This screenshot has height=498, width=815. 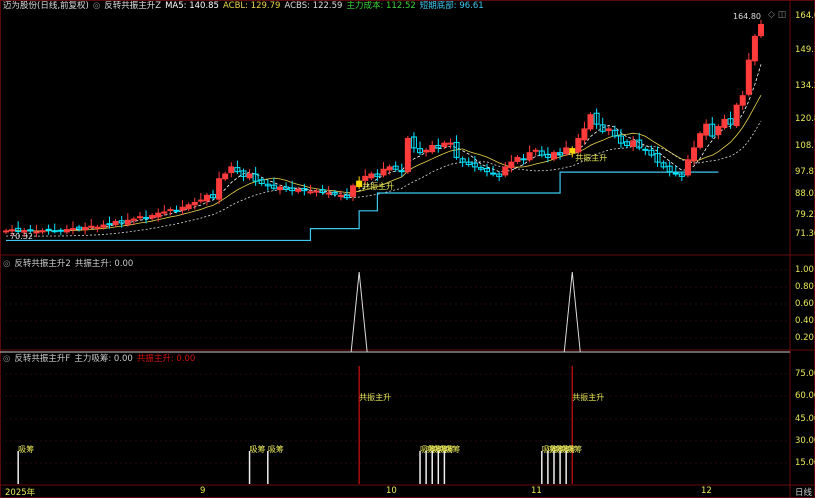 What do you see at coordinates (804, 321) in the screenshot?
I see `y-tick: 0.40` at bounding box center [804, 321].